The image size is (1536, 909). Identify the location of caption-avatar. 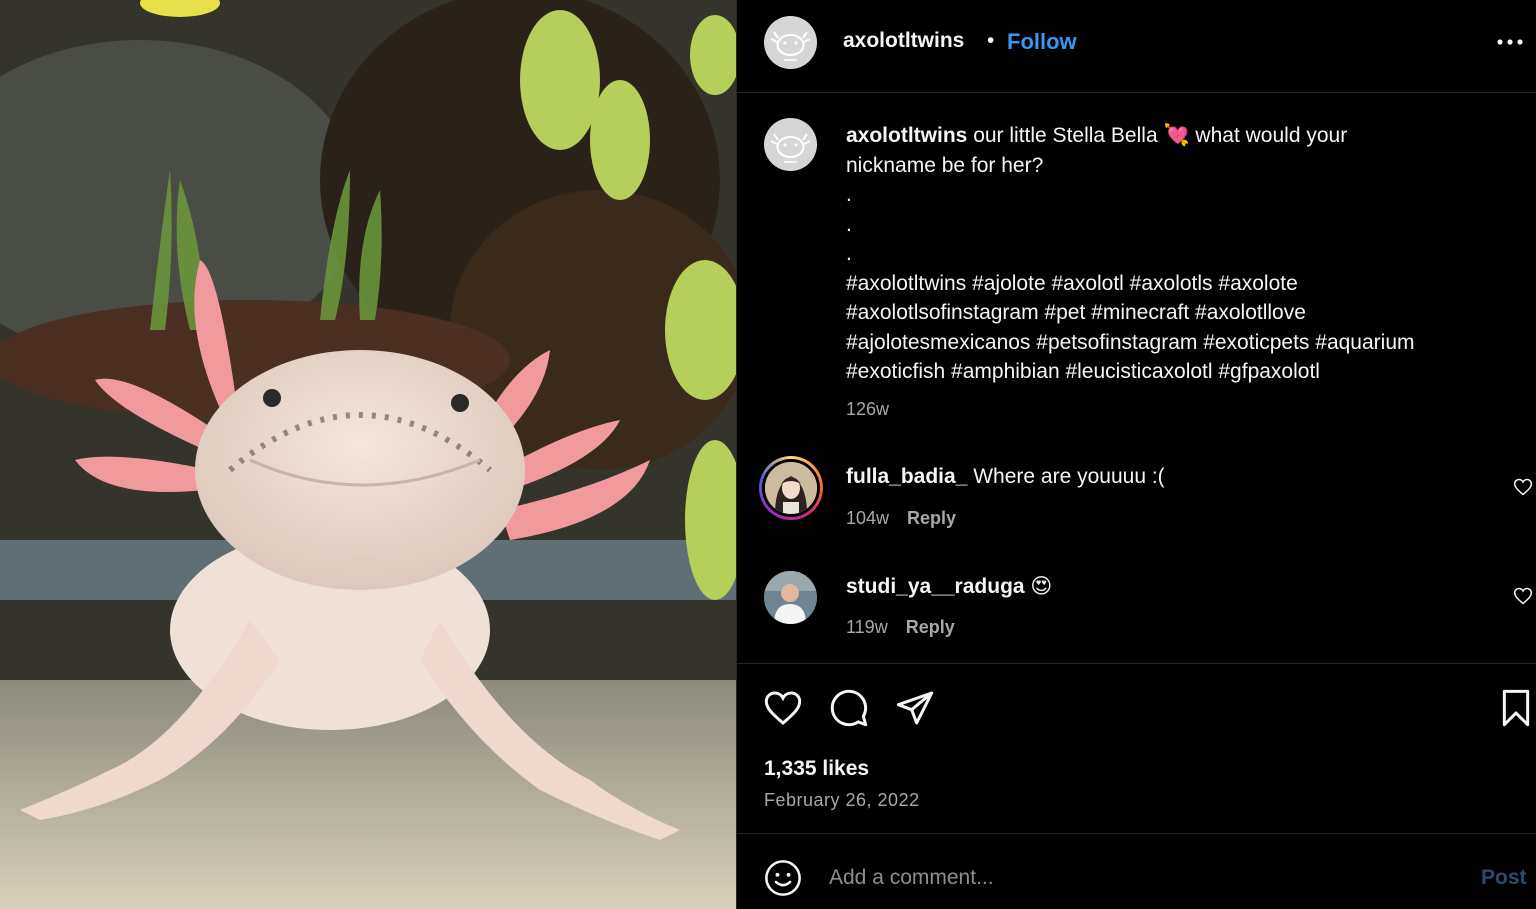
(790, 144).